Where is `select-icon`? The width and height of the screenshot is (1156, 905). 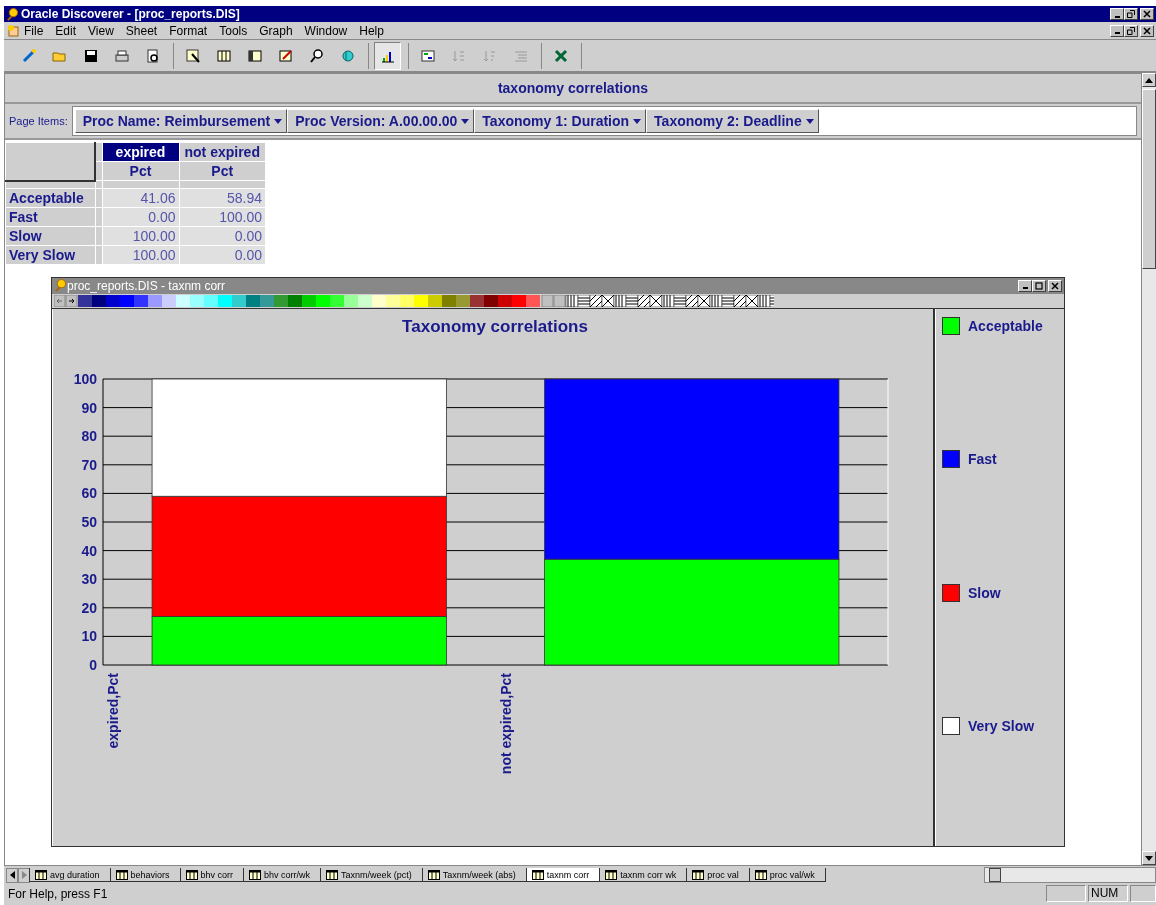
select-icon is located at coordinates (192, 55).